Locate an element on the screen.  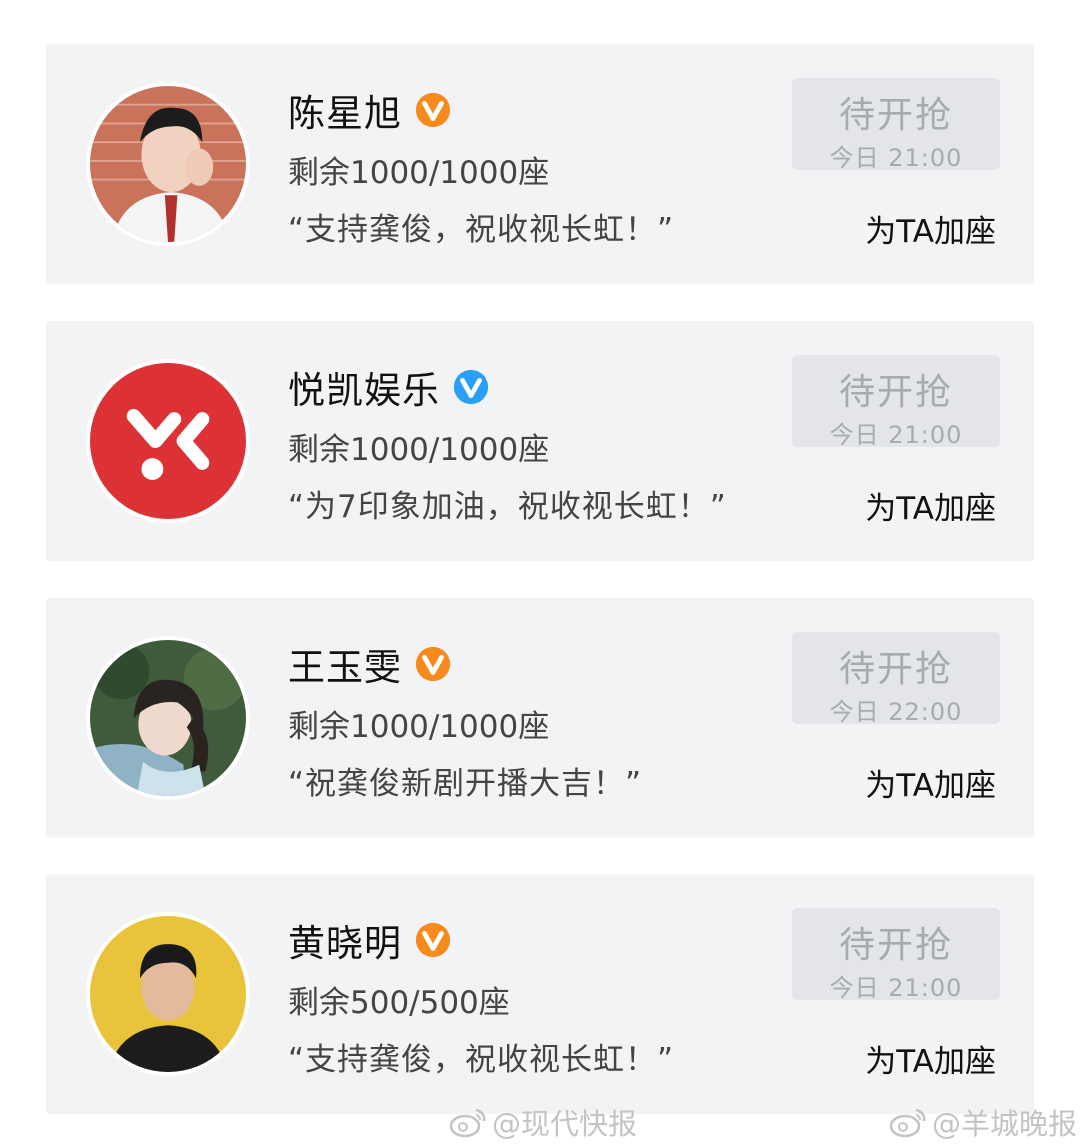
support-message: “为7印象加油，祝收视长虹！” is located at coordinates (507, 507).